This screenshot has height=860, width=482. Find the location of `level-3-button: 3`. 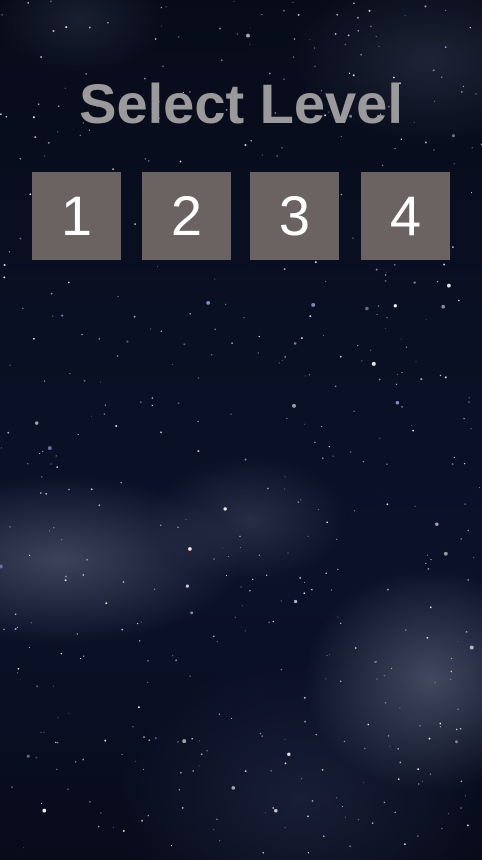

level-3-button: 3 is located at coordinates (294, 216).